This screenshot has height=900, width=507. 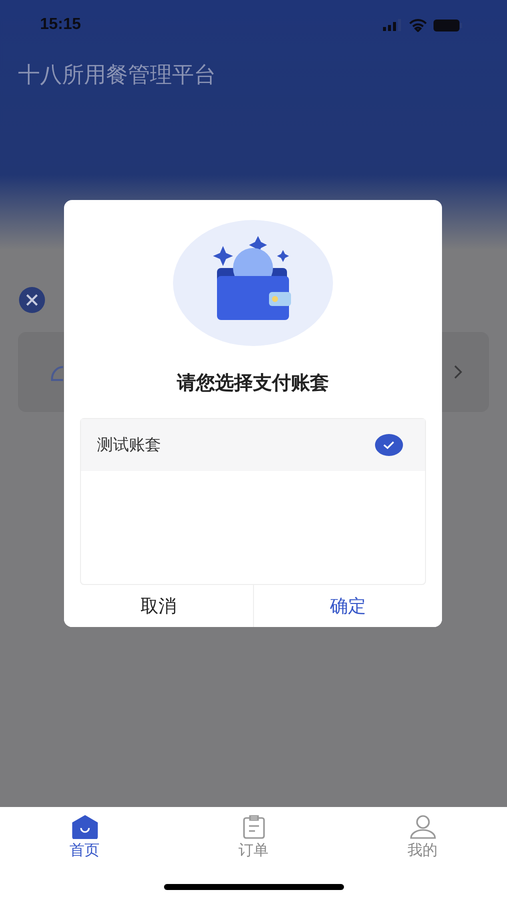 I want to click on confirm-button: 确定, so click(x=347, y=606).